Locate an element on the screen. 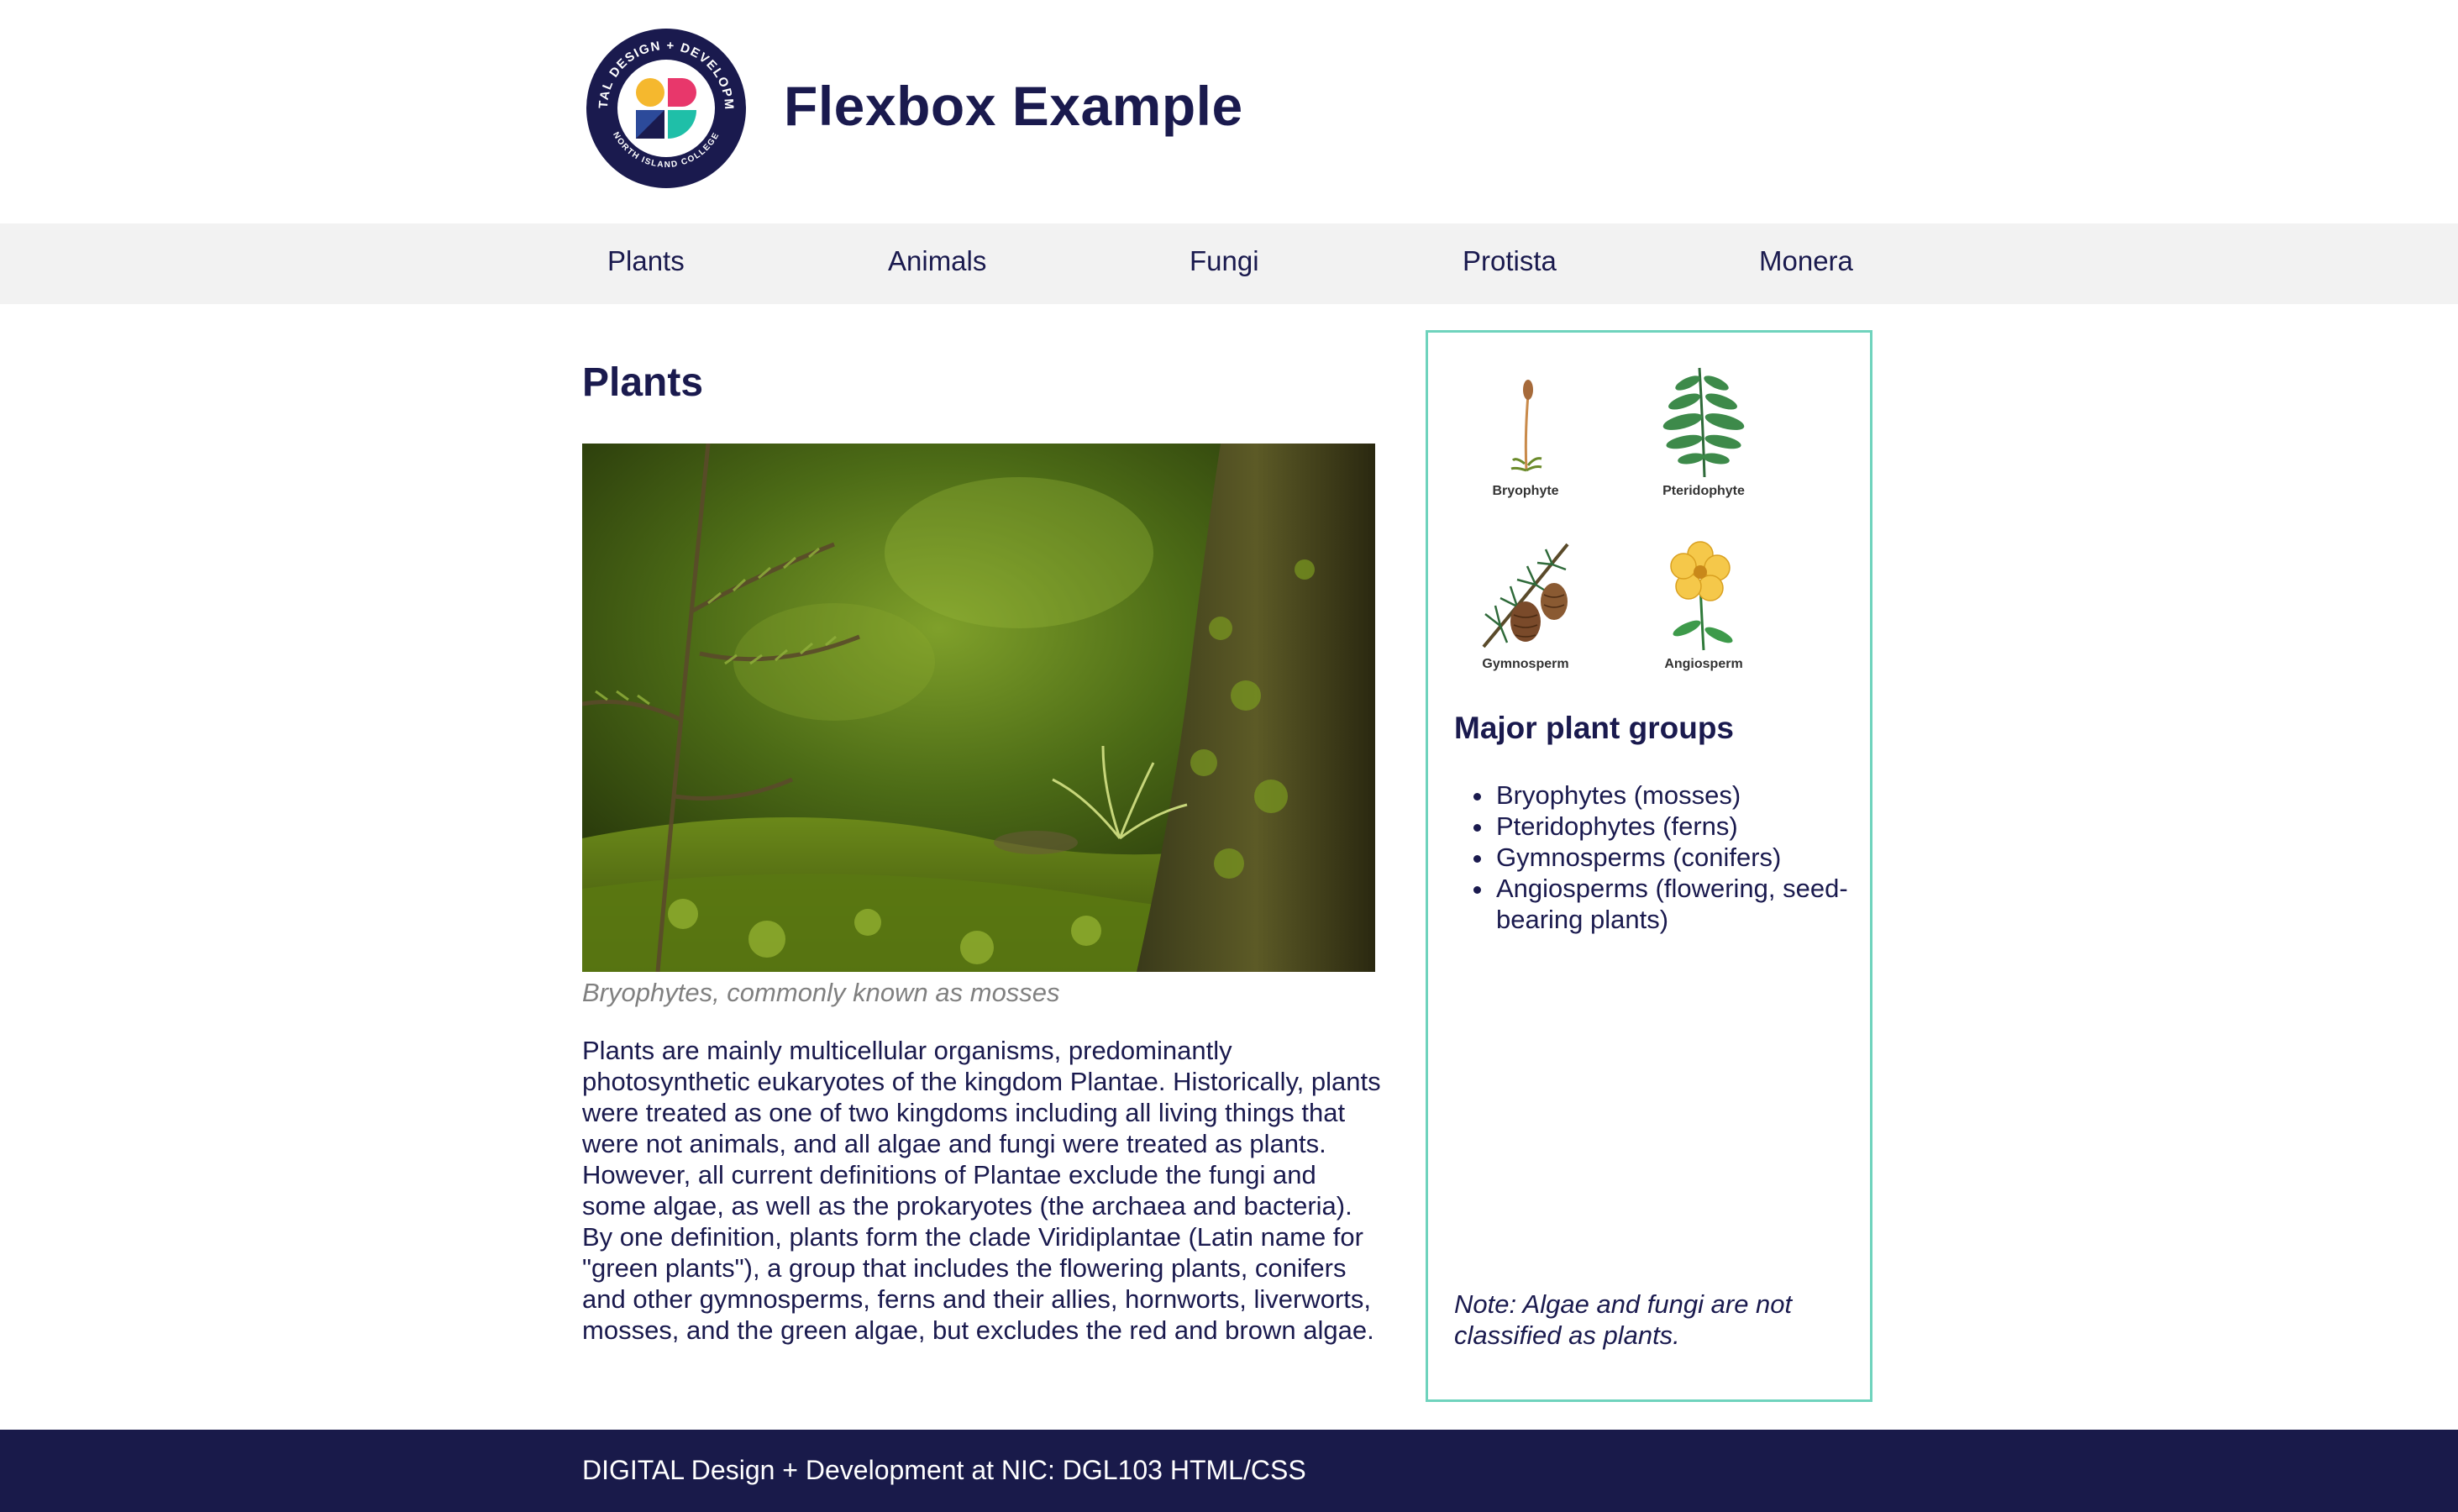  nav-item-plants: Plants is located at coordinates (646, 261).